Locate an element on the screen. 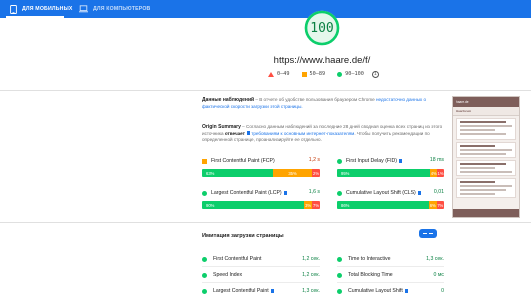  lab-metric-tbt-label: Total Blocking Time is located at coordinates (370, 275).